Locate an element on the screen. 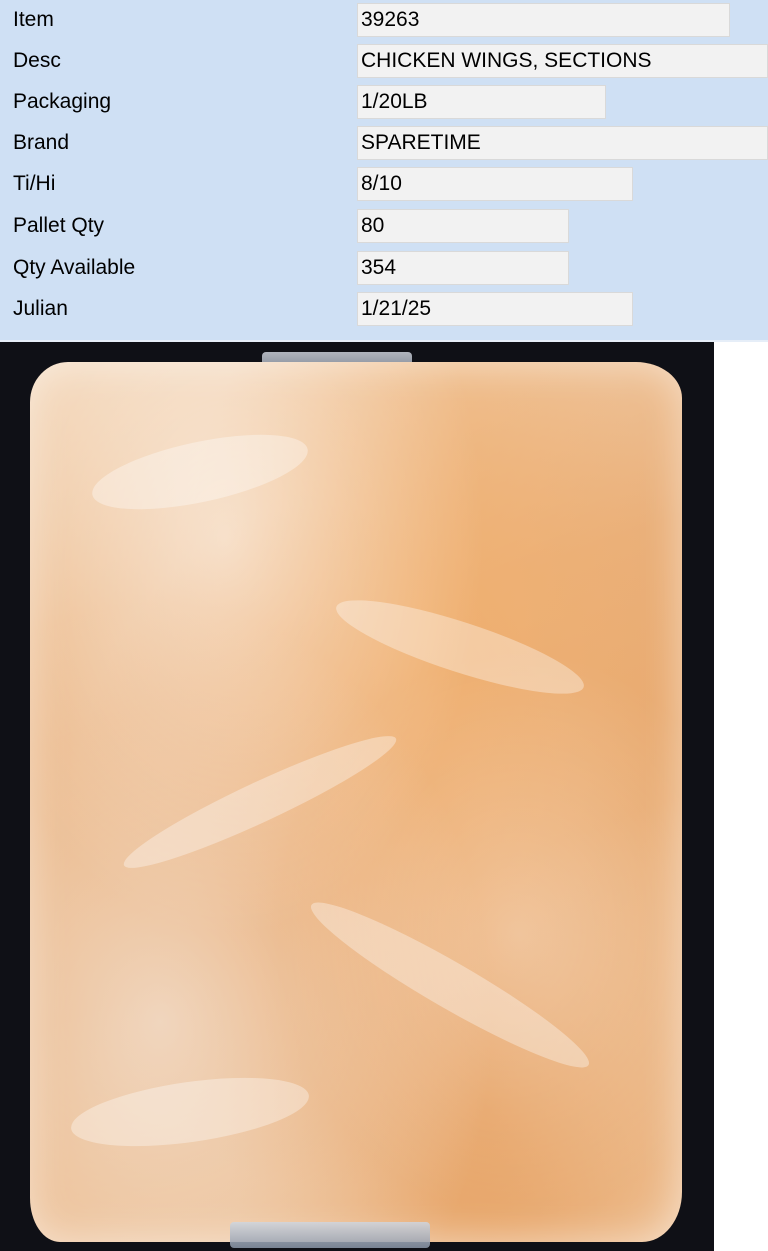 The image size is (768, 1251). spec-row-item: Item 39263 is located at coordinates (384, 20).